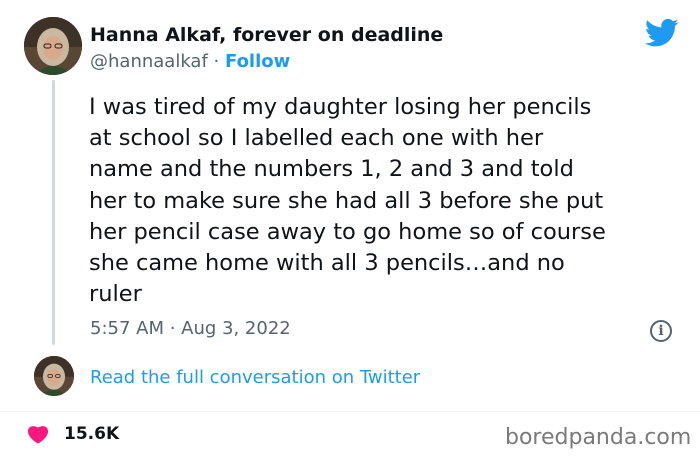 Image resolution: width=700 pixels, height=461 pixels. Describe the element at coordinates (38, 434) in the screenshot. I see `heart-icon` at that location.